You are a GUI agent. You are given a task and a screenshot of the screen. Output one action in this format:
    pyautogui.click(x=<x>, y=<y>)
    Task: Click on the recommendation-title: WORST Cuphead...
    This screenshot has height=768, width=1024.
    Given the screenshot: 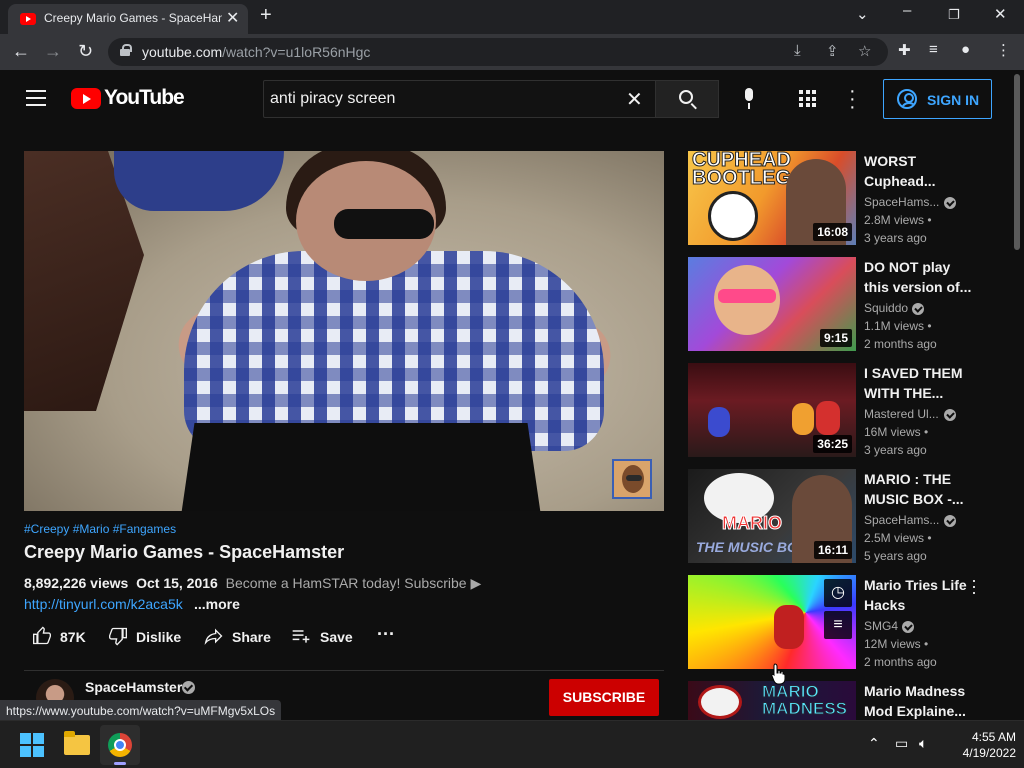 What is the action you would take?
    pyautogui.click(x=919, y=171)
    